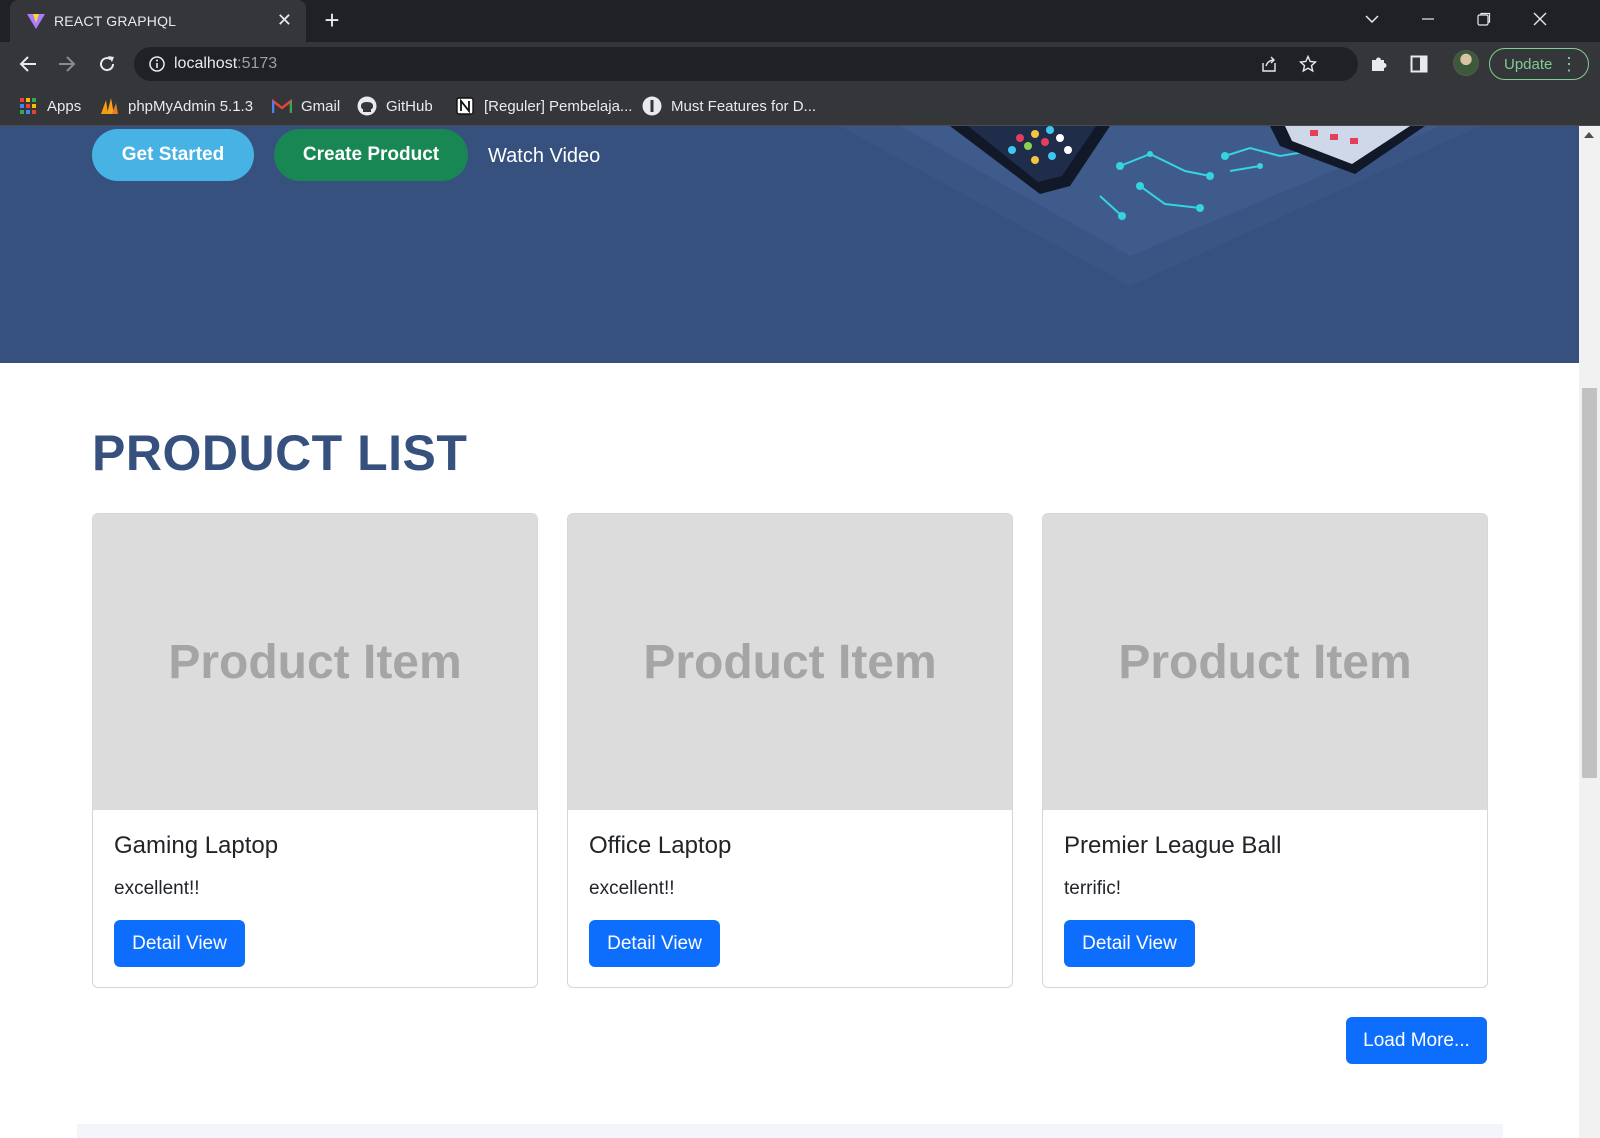  I want to click on bookmark-label: GitHub, so click(409, 106).